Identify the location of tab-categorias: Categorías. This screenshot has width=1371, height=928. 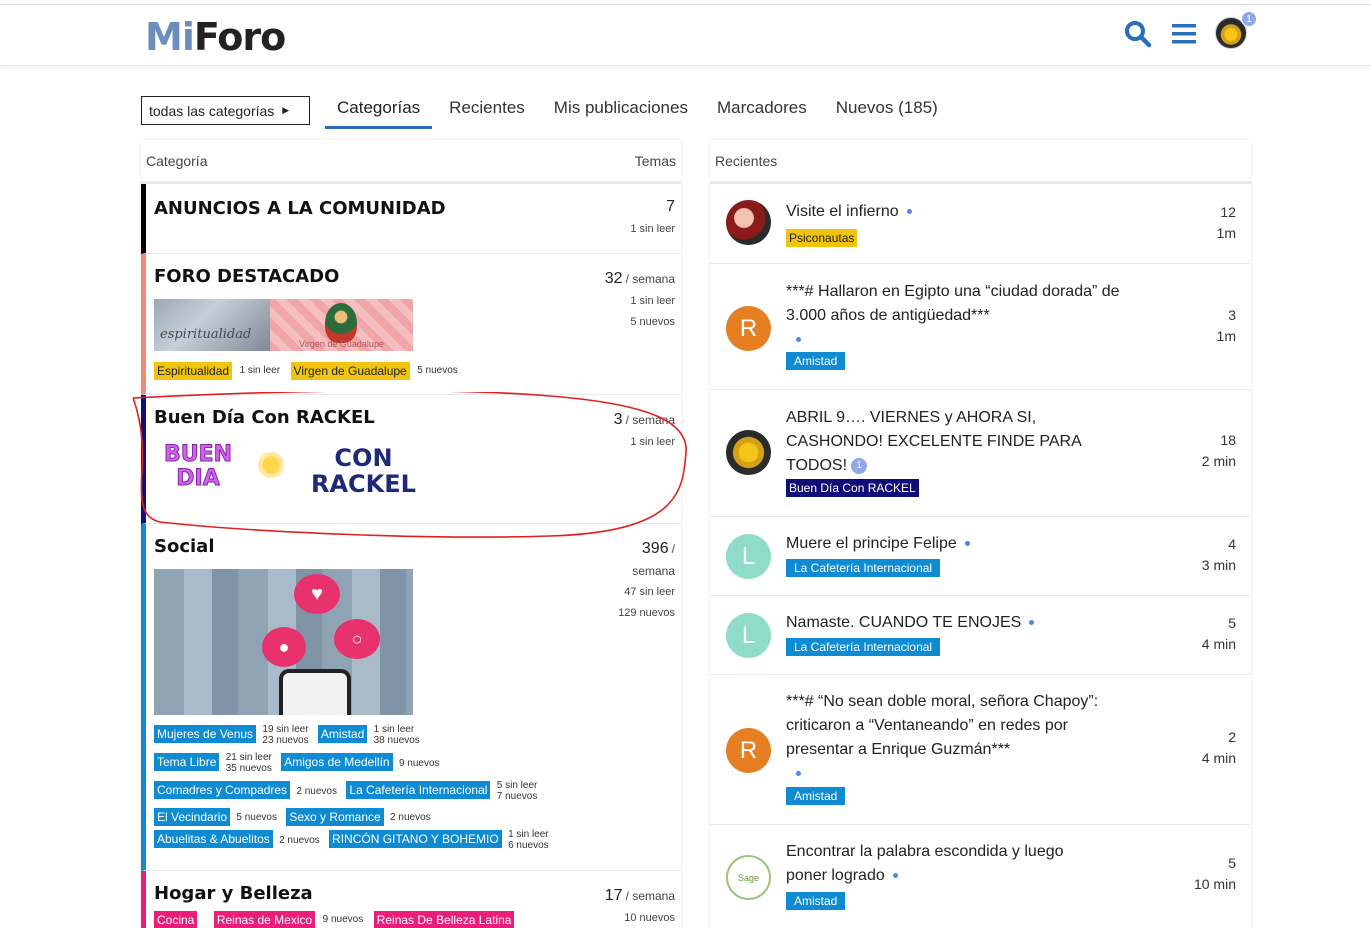
(379, 110).